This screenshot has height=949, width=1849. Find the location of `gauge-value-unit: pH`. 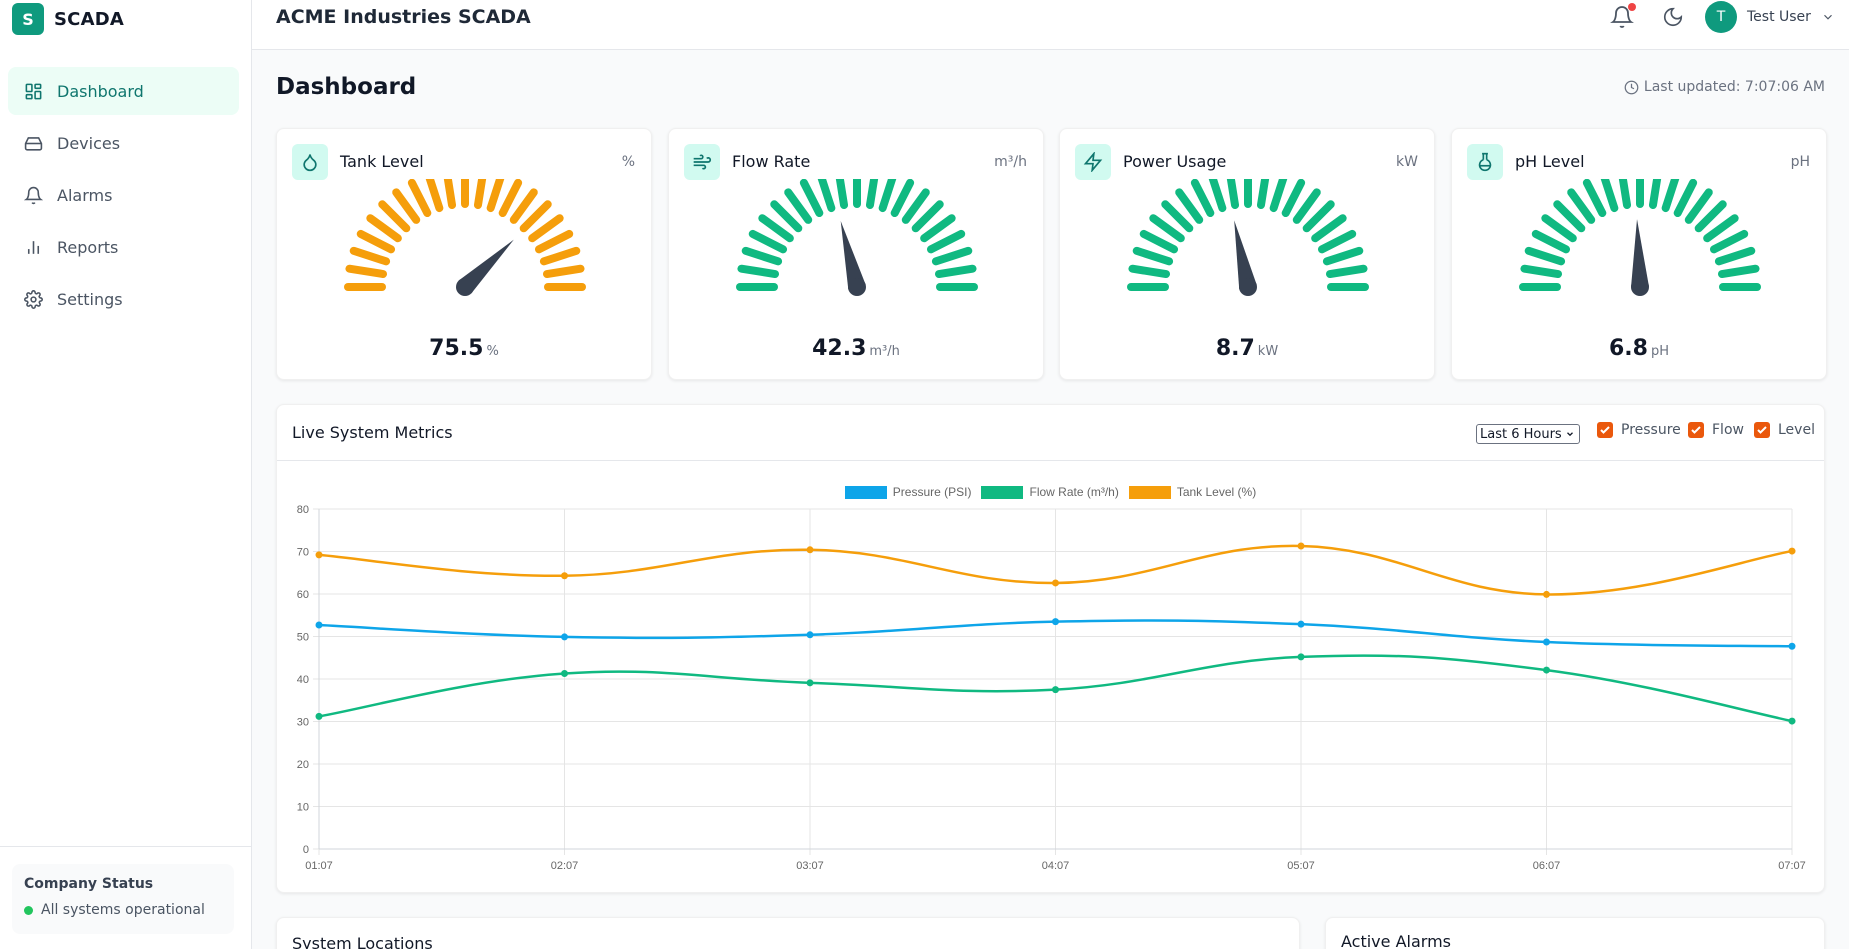

gauge-value-unit: pH is located at coordinates (1659, 351).